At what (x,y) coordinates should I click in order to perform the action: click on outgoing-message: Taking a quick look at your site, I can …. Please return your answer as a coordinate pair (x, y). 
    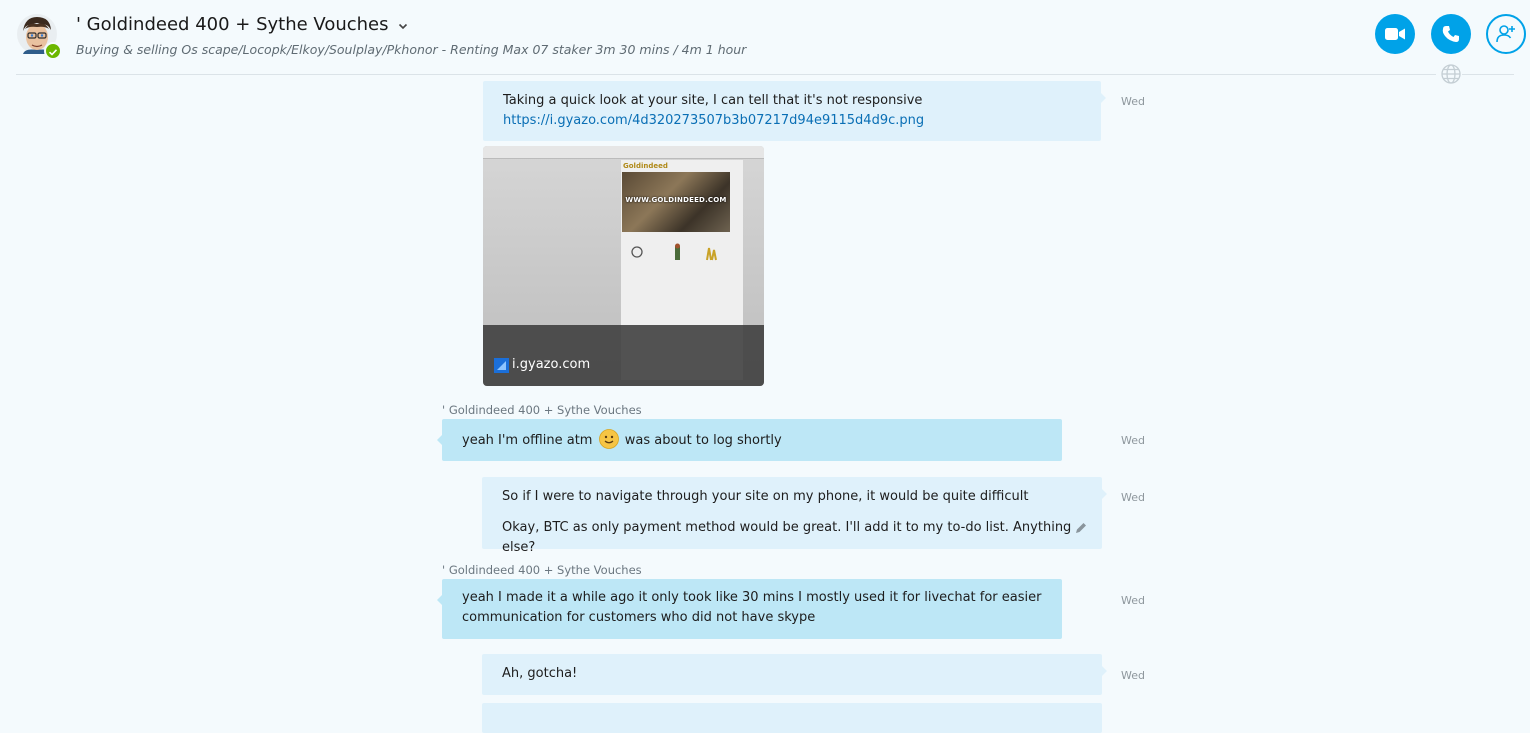
    Looking at the image, I should click on (794, 111).